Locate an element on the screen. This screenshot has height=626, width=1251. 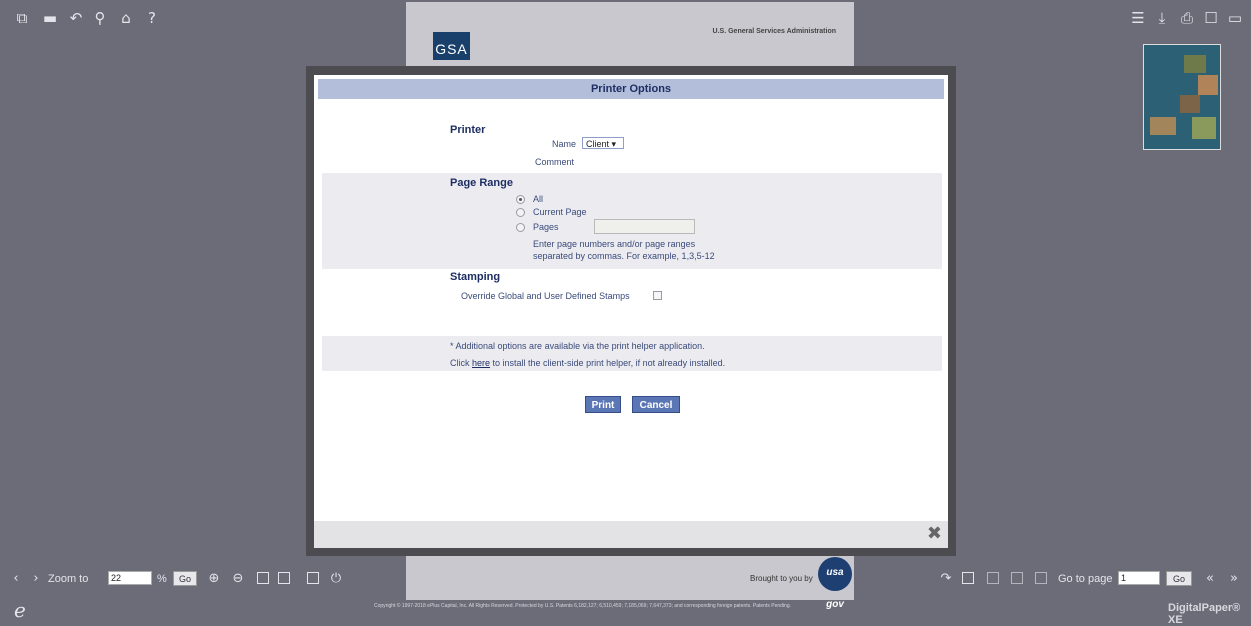
new-document-icon: ⧉ is located at coordinates (22, 18).